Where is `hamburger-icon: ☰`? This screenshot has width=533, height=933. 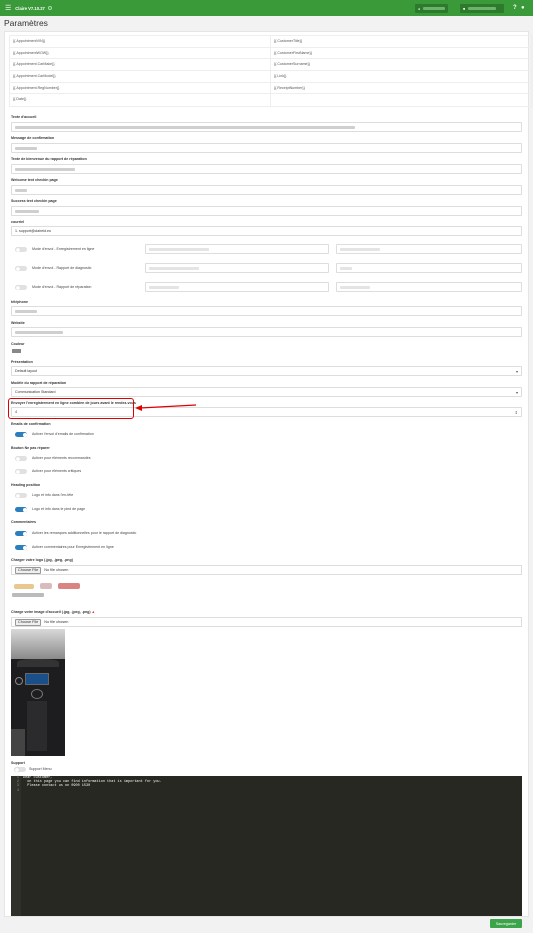
hamburger-icon: ☰ is located at coordinates (8, 8).